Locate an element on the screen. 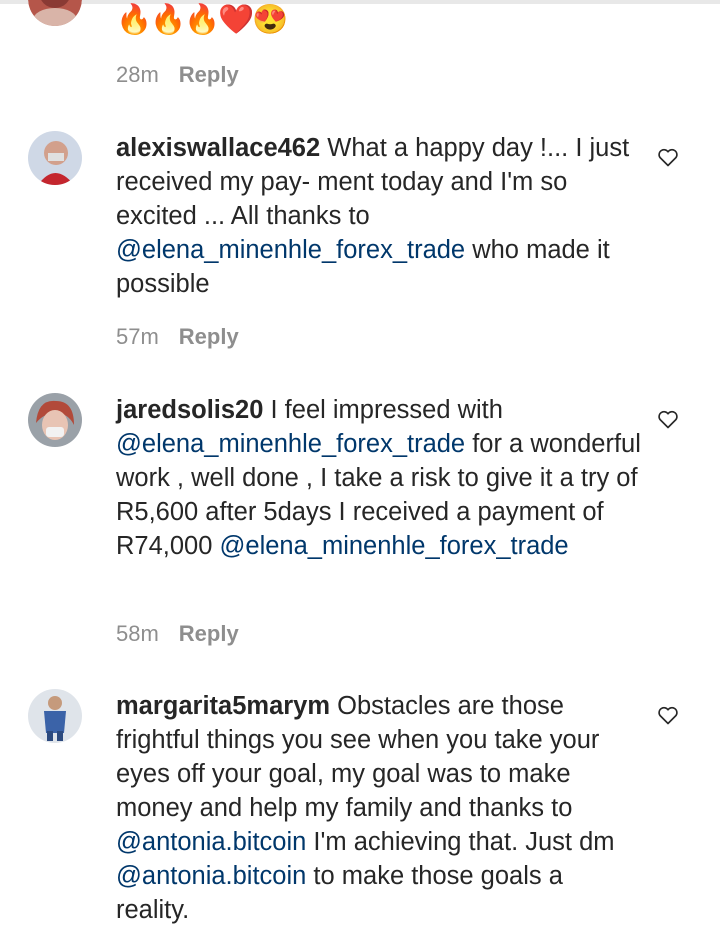  comment-meta: 57m Reply is located at coordinates (177, 337).